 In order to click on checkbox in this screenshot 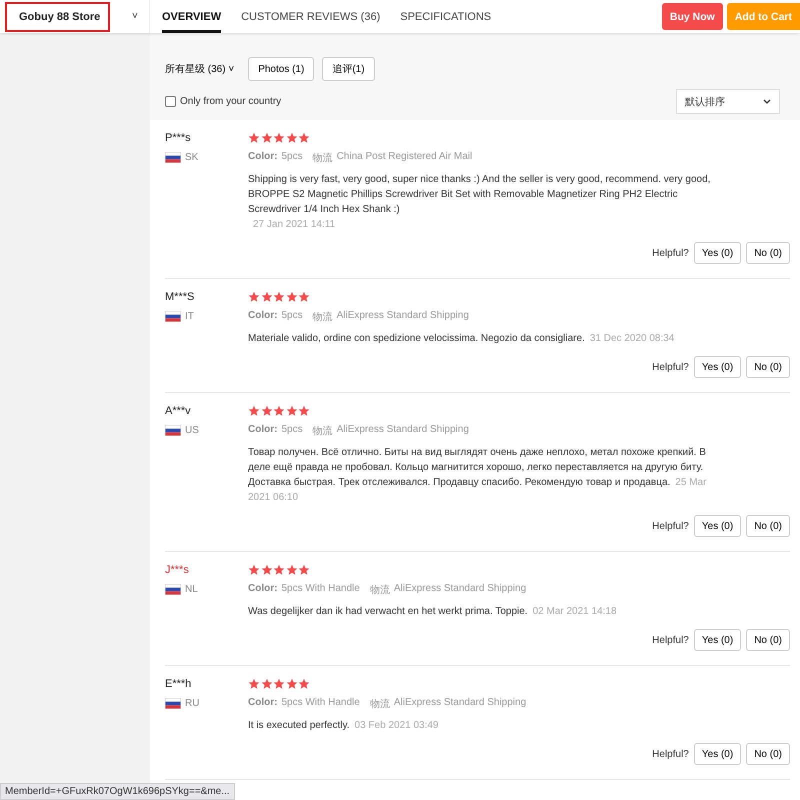, I will do `click(170, 101)`.